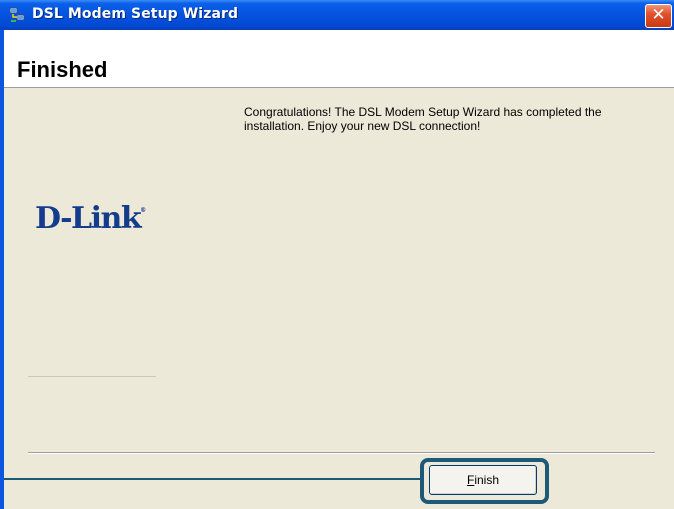 The image size is (674, 509). I want to click on callout-line, so click(212, 479).